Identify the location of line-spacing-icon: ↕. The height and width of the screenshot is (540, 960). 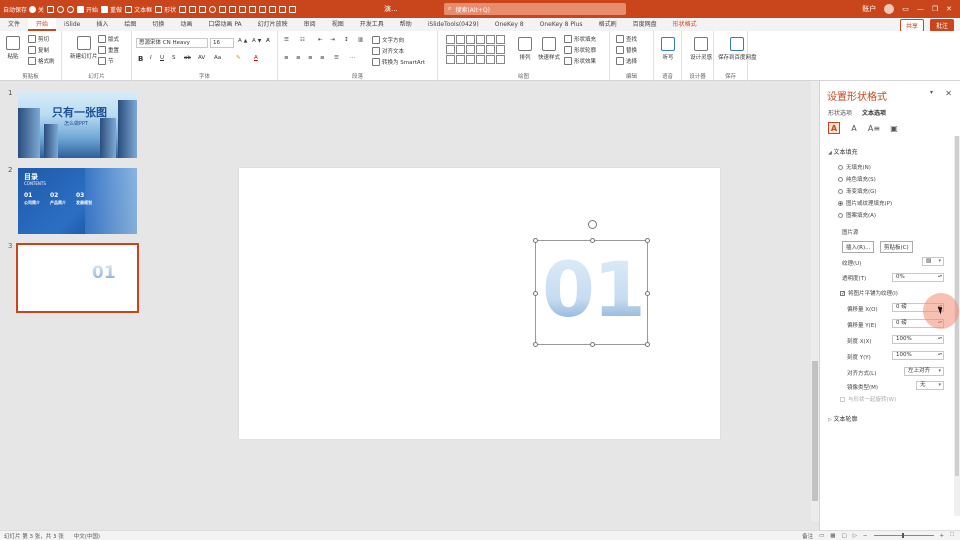
(346, 40).